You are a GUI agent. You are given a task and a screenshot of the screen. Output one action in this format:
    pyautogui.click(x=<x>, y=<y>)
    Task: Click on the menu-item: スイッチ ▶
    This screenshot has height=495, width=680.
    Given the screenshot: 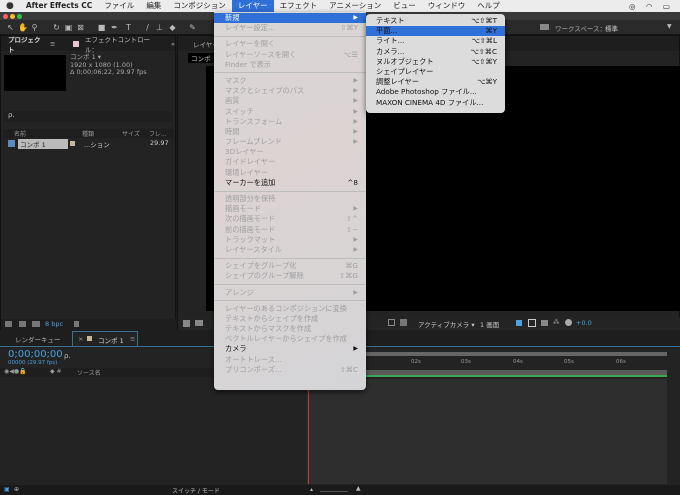 What is the action you would take?
    pyautogui.click(x=290, y=112)
    